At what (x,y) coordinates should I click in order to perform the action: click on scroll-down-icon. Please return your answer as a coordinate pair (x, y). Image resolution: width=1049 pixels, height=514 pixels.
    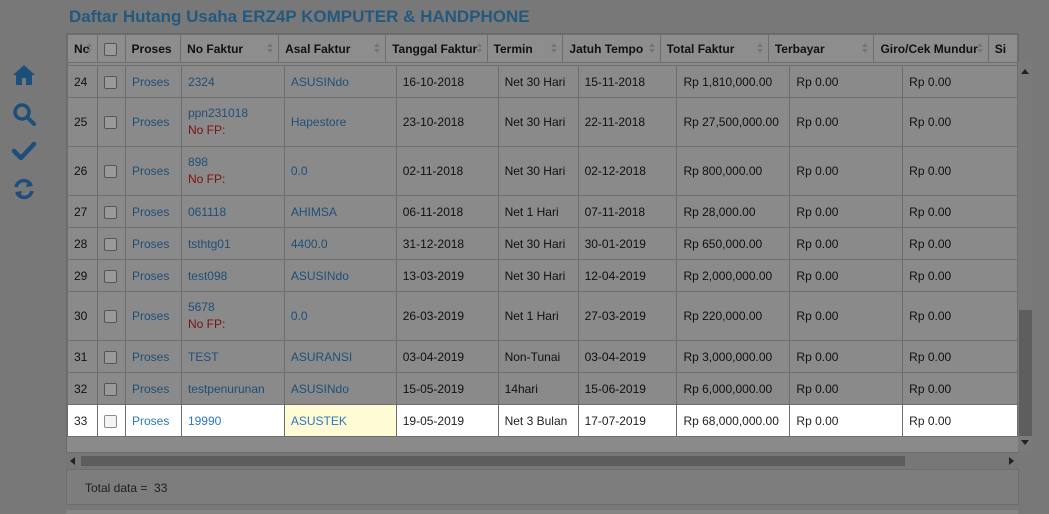
    Looking at the image, I should click on (1025, 442).